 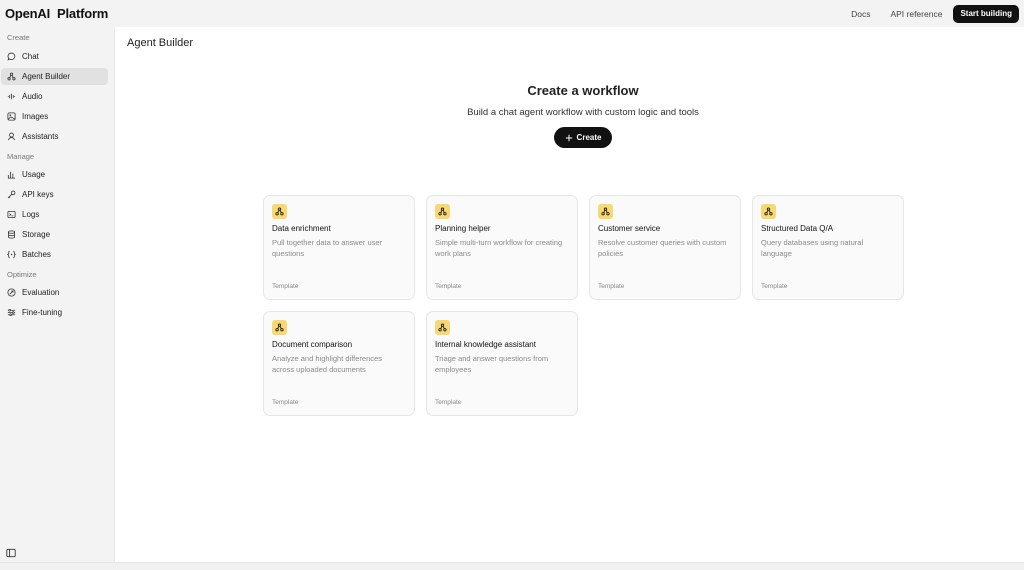 I want to click on sidebar-item-label: API keys, so click(x=38, y=194).